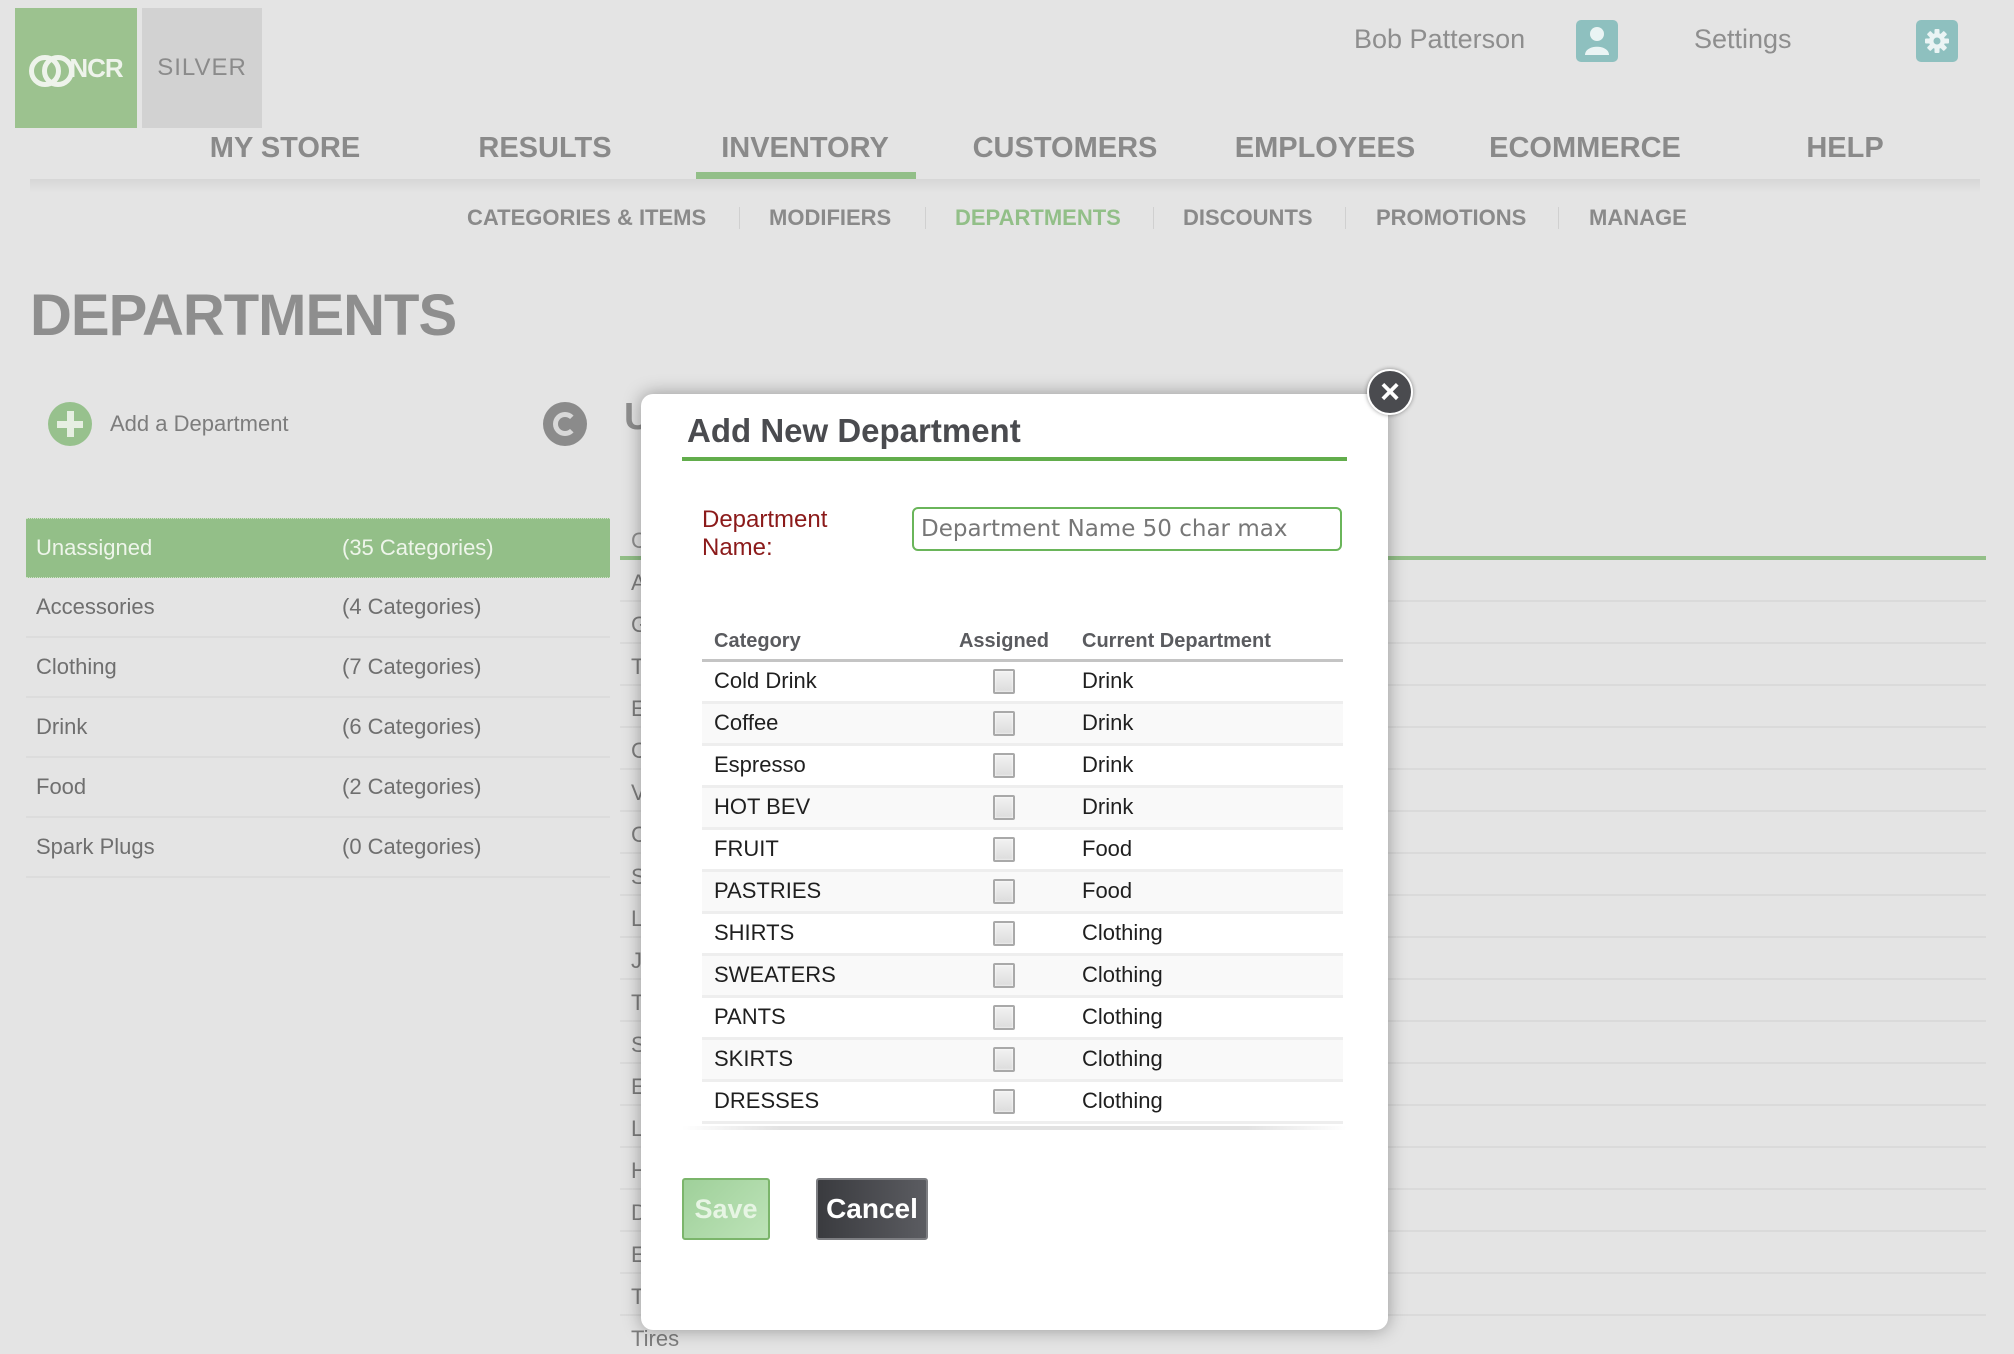  I want to click on save-button: Save, so click(726, 1209).